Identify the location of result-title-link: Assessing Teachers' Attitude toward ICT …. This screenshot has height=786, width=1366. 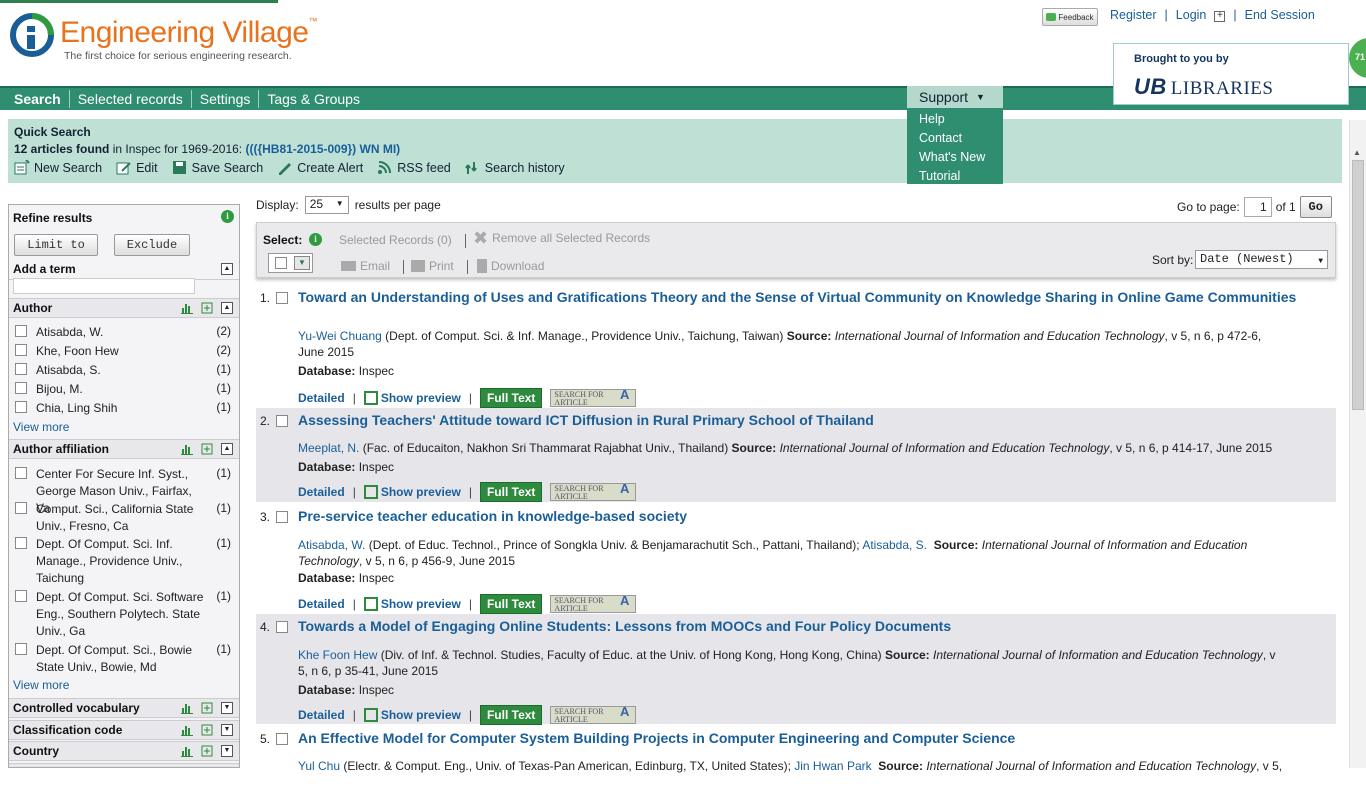
(798, 420).